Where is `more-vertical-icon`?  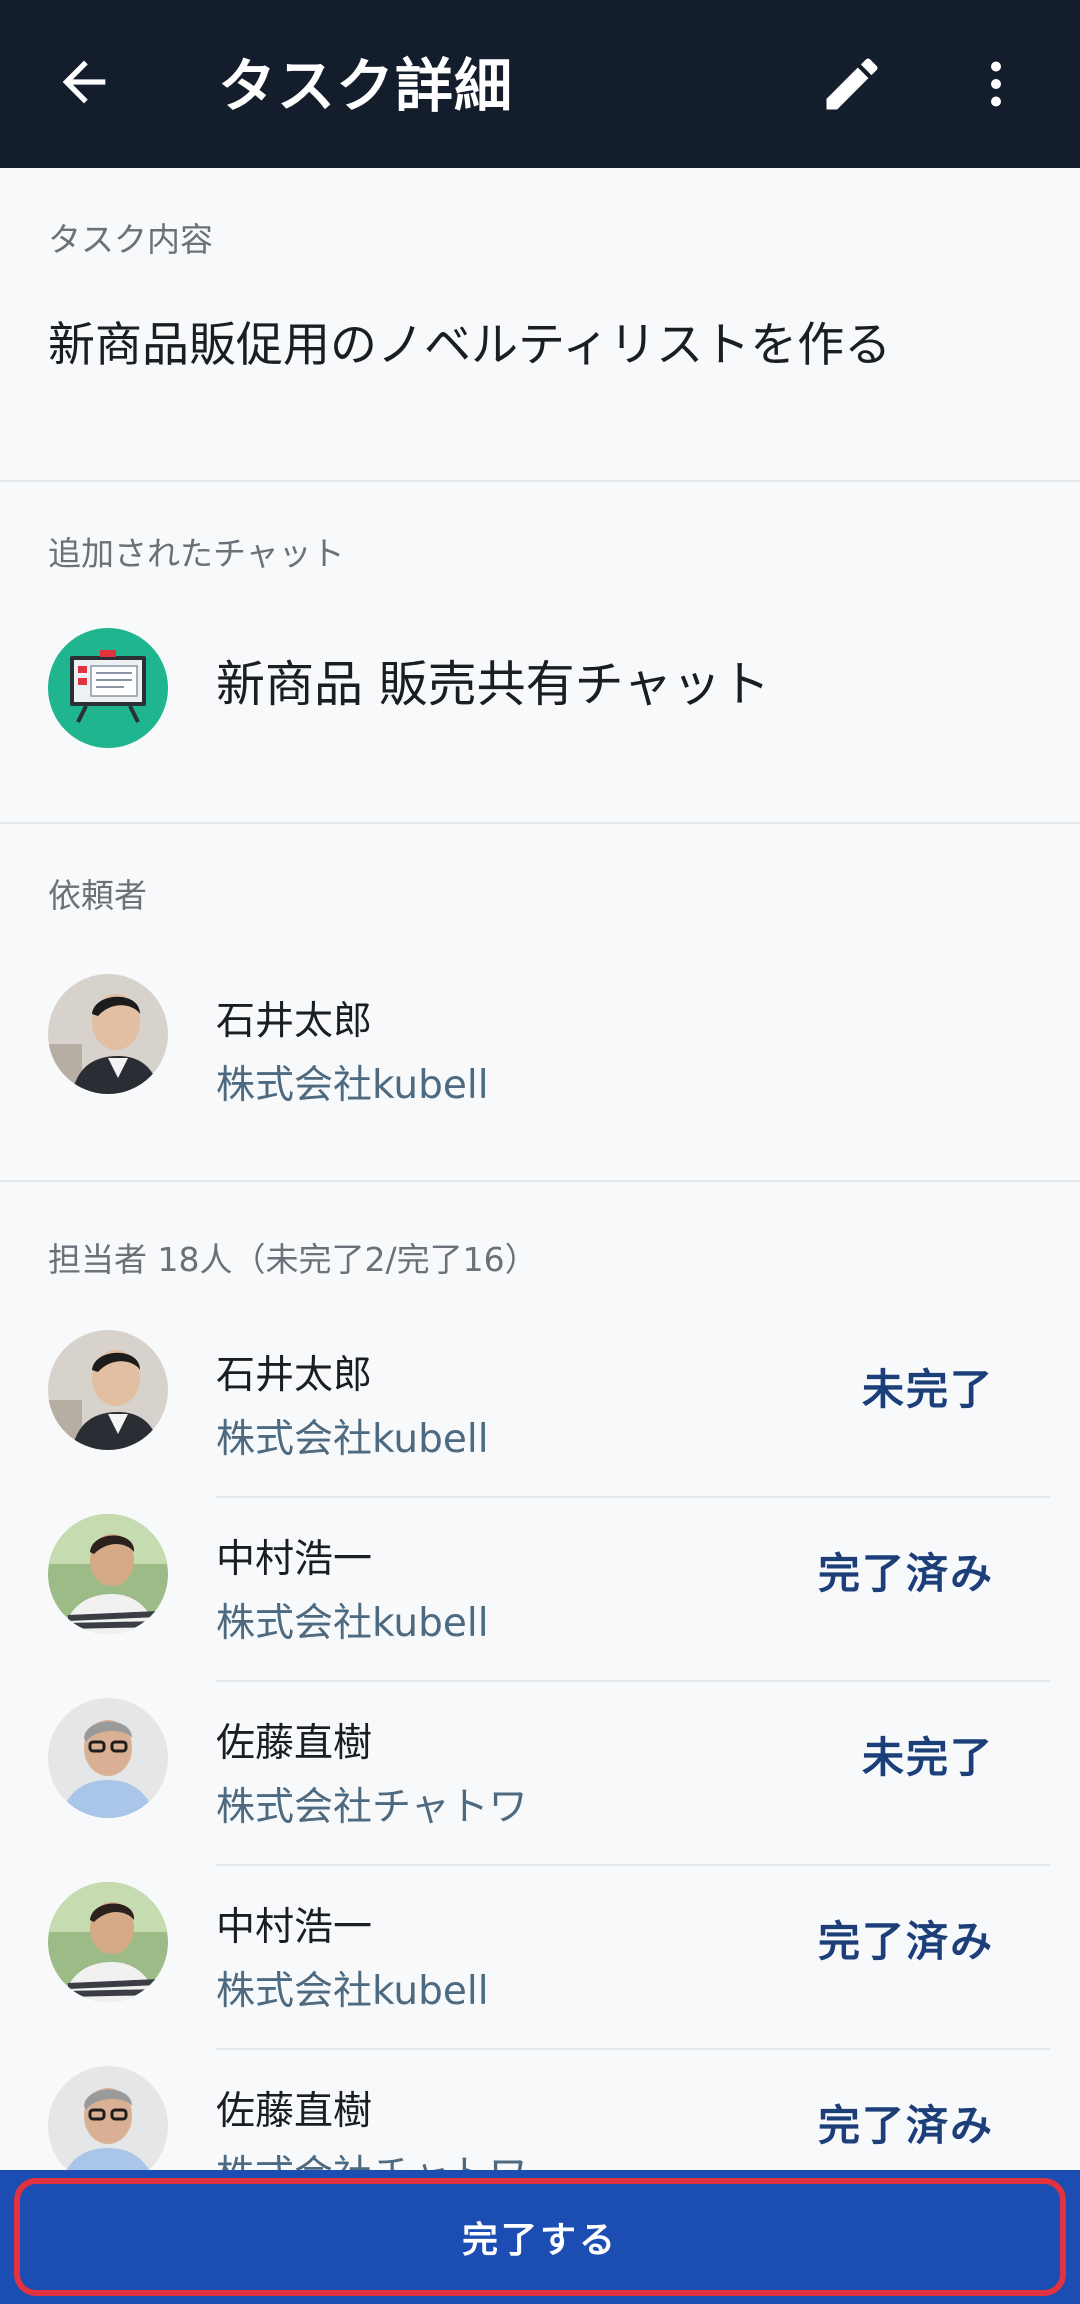
more-vertical-icon is located at coordinates (996, 84).